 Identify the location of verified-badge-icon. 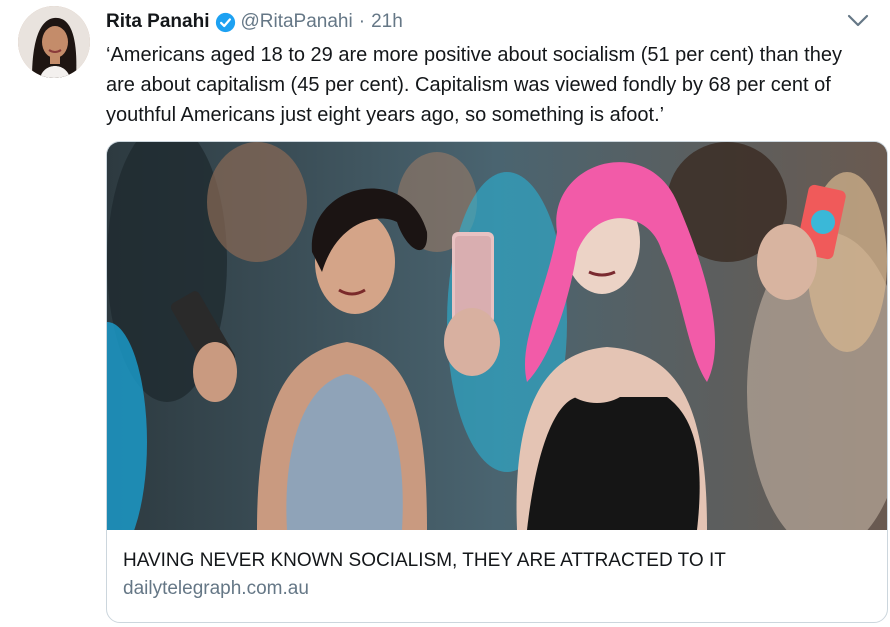
(226, 22).